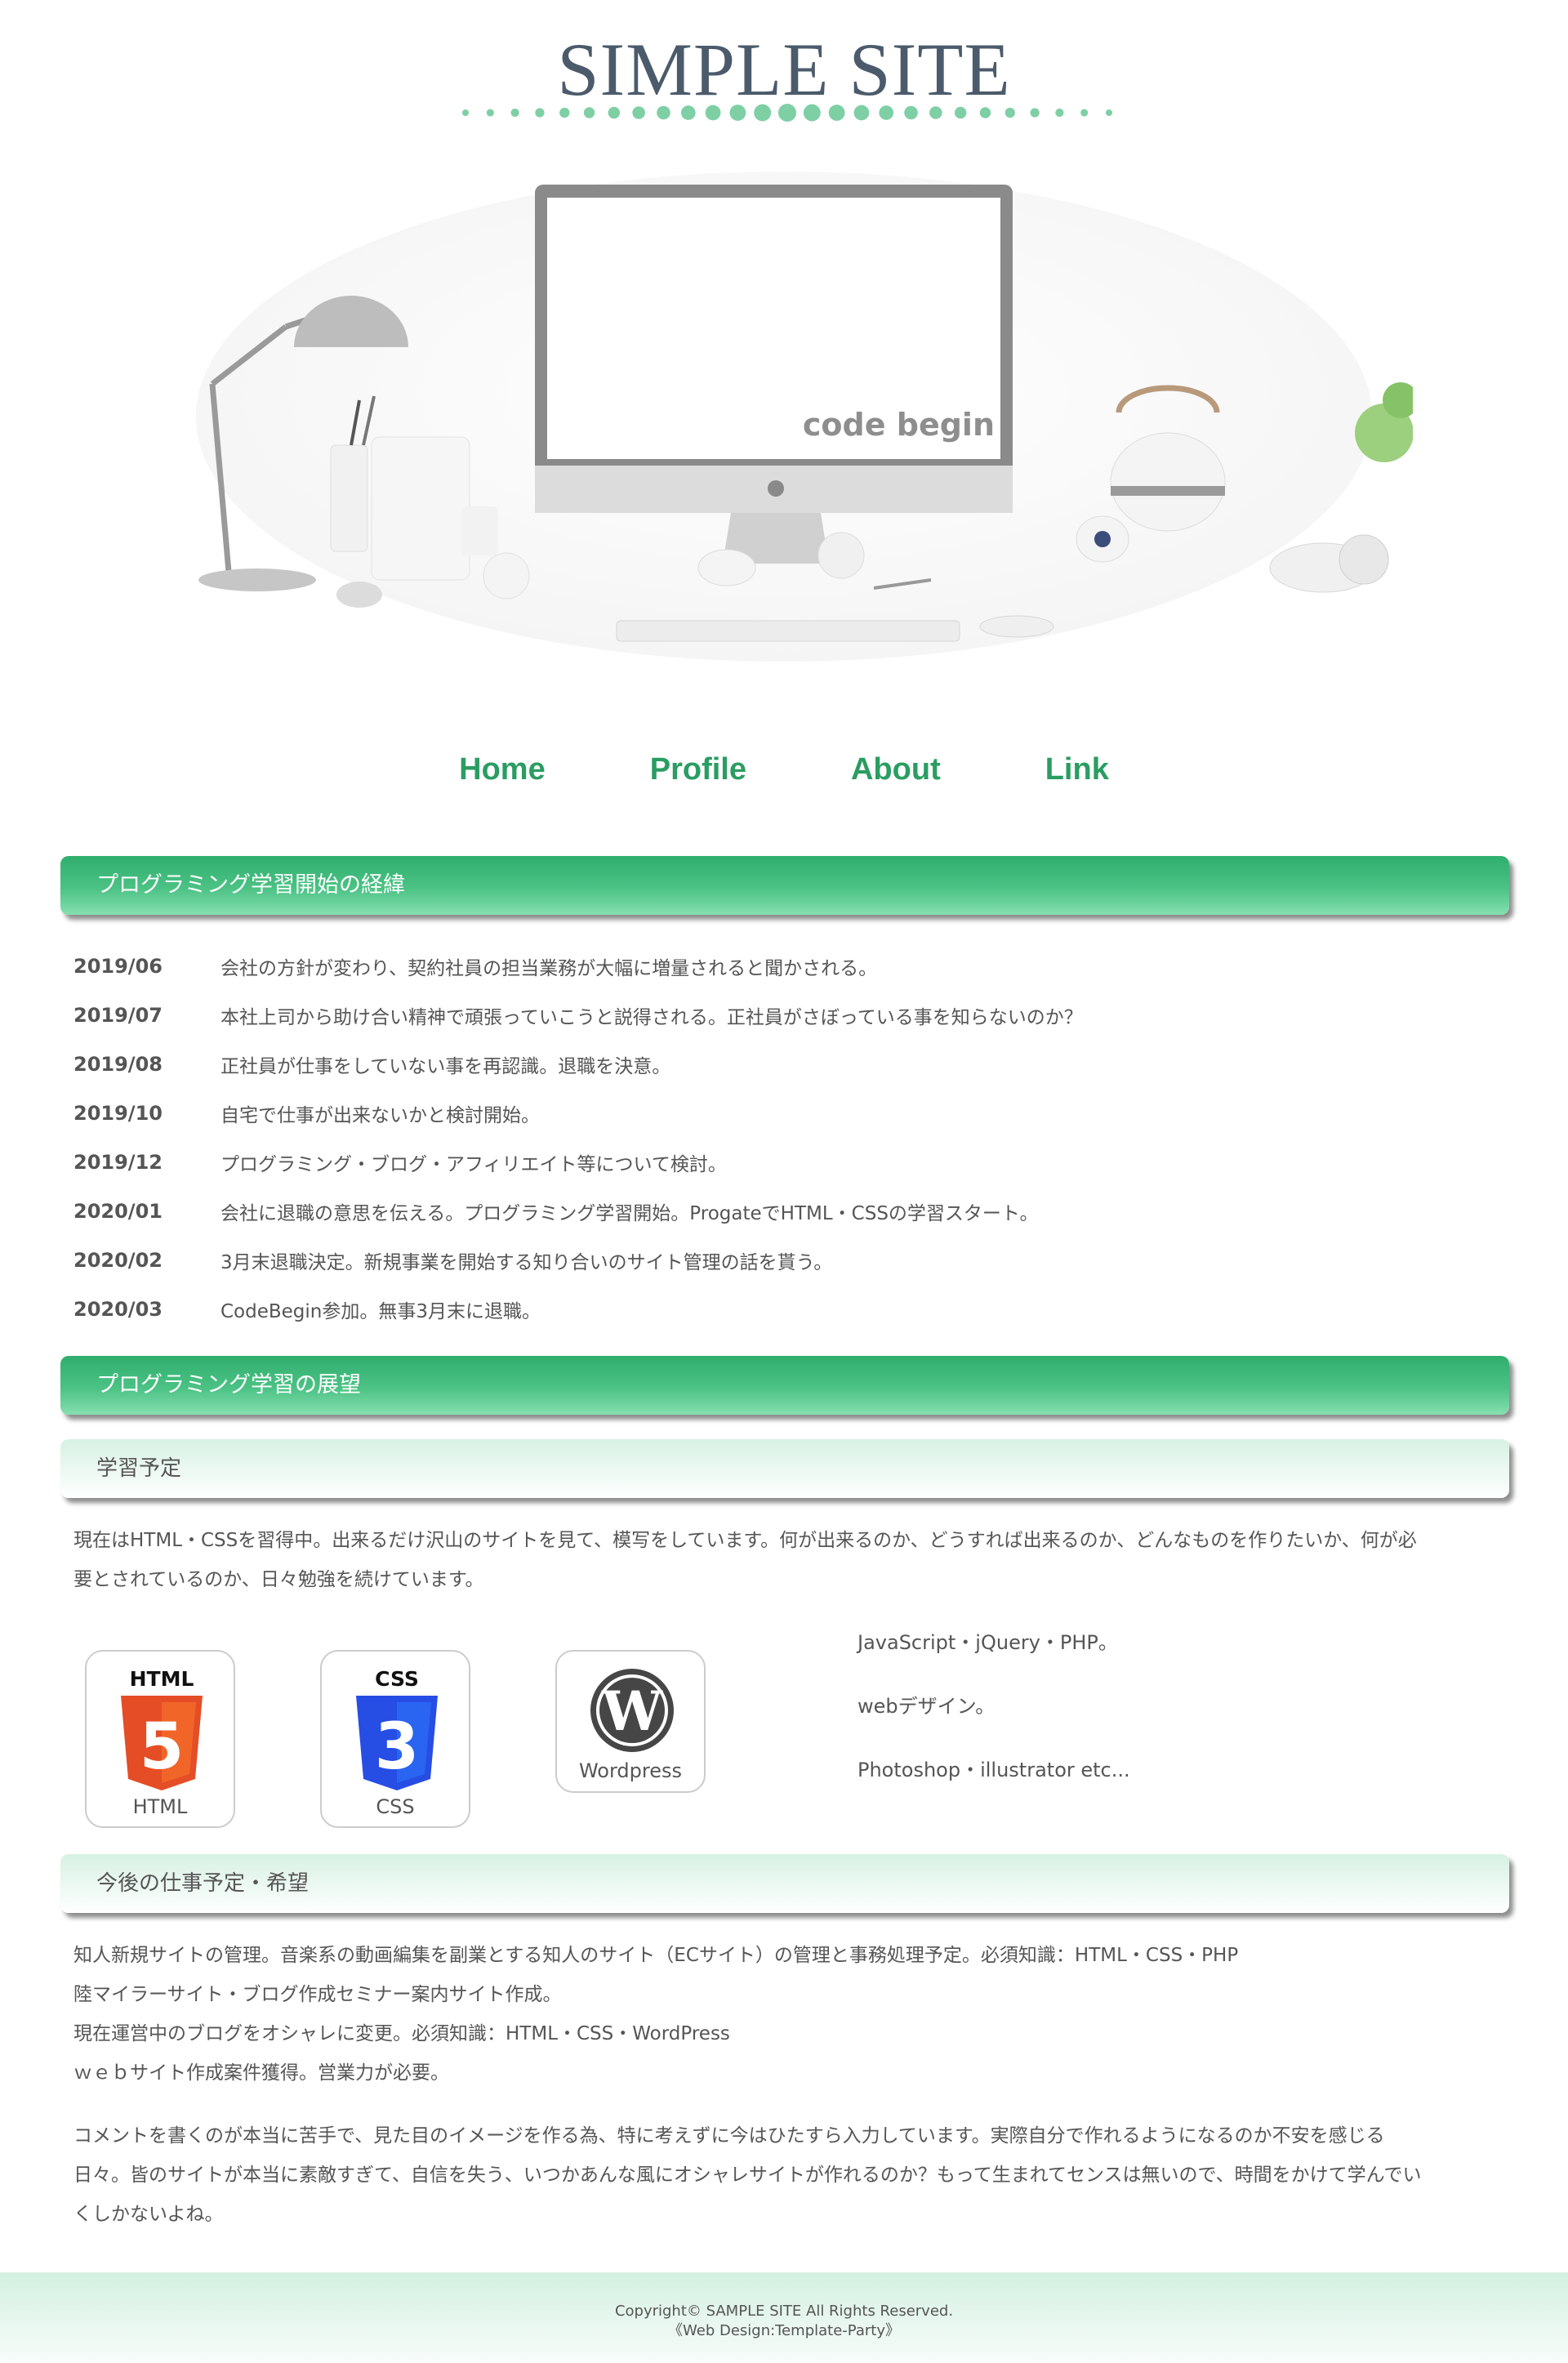 The width and height of the screenshot is (1568, 2363). What do you see at coordinates (162, 1679) in the screenshot?
I see `html-badge-text: HTML` at bounding box center [162, 1679].